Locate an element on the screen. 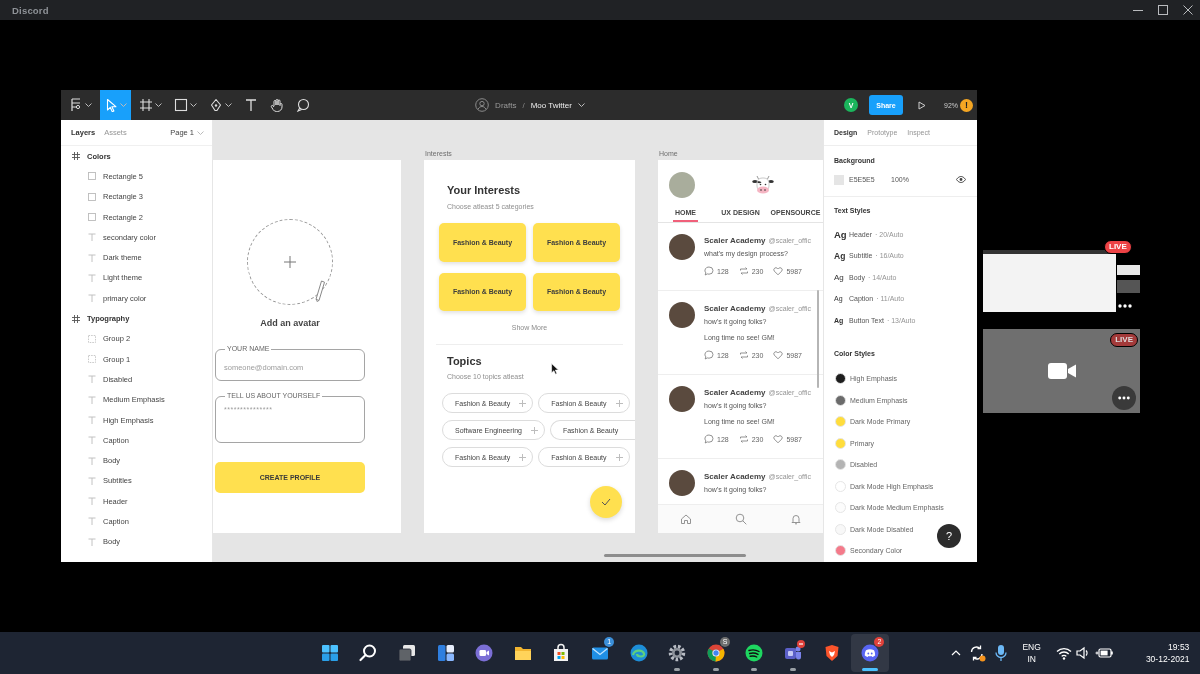 The width and height of the screenshot is (1200, 674). section-title: Topics is located at coordinates (464, 361).